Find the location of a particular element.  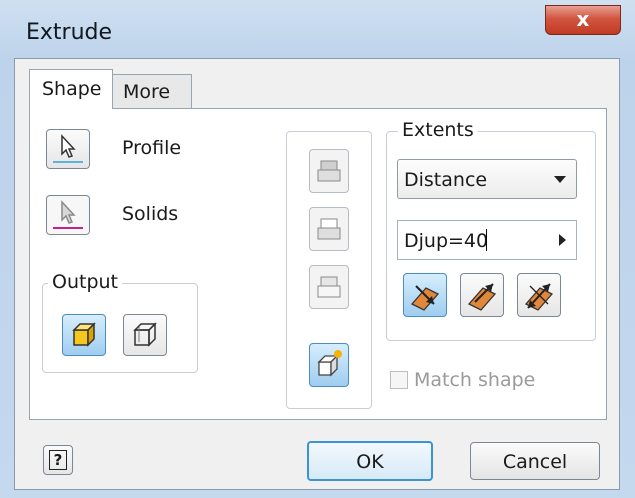

ok-button: OK is located at coordinates (370, 461).